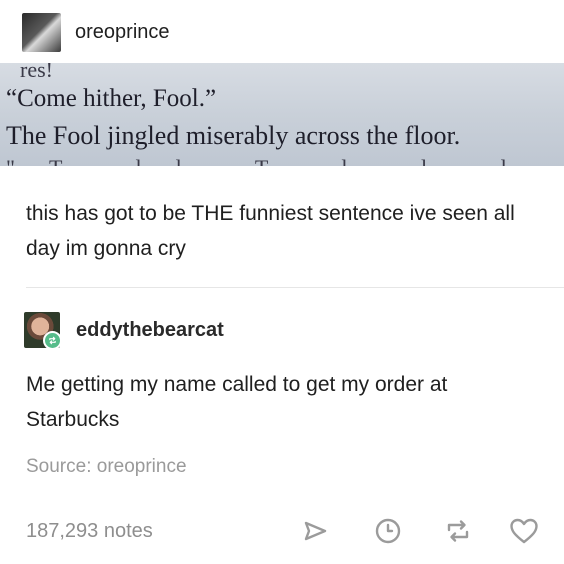 The image size is (564, 564). I want to click on reblog-header: eddythebearcat, so click(124, 330).